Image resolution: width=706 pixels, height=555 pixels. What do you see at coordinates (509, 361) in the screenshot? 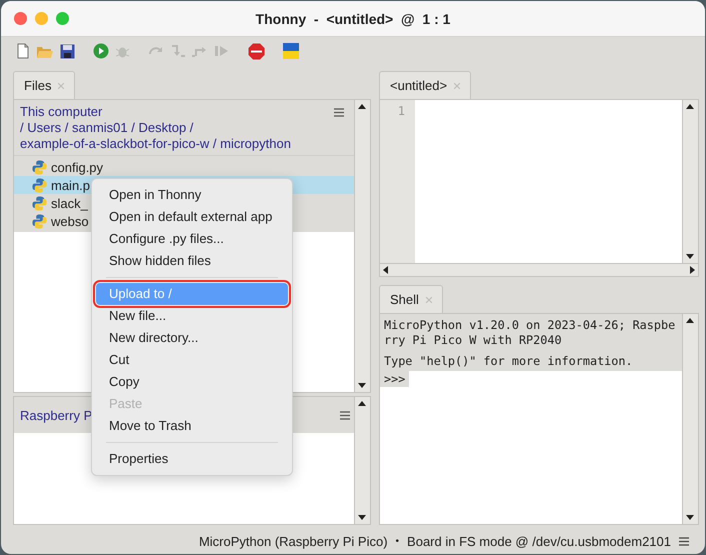
I see `shell-output: Type "help()" for more information.` at bounding box center [509, 361].